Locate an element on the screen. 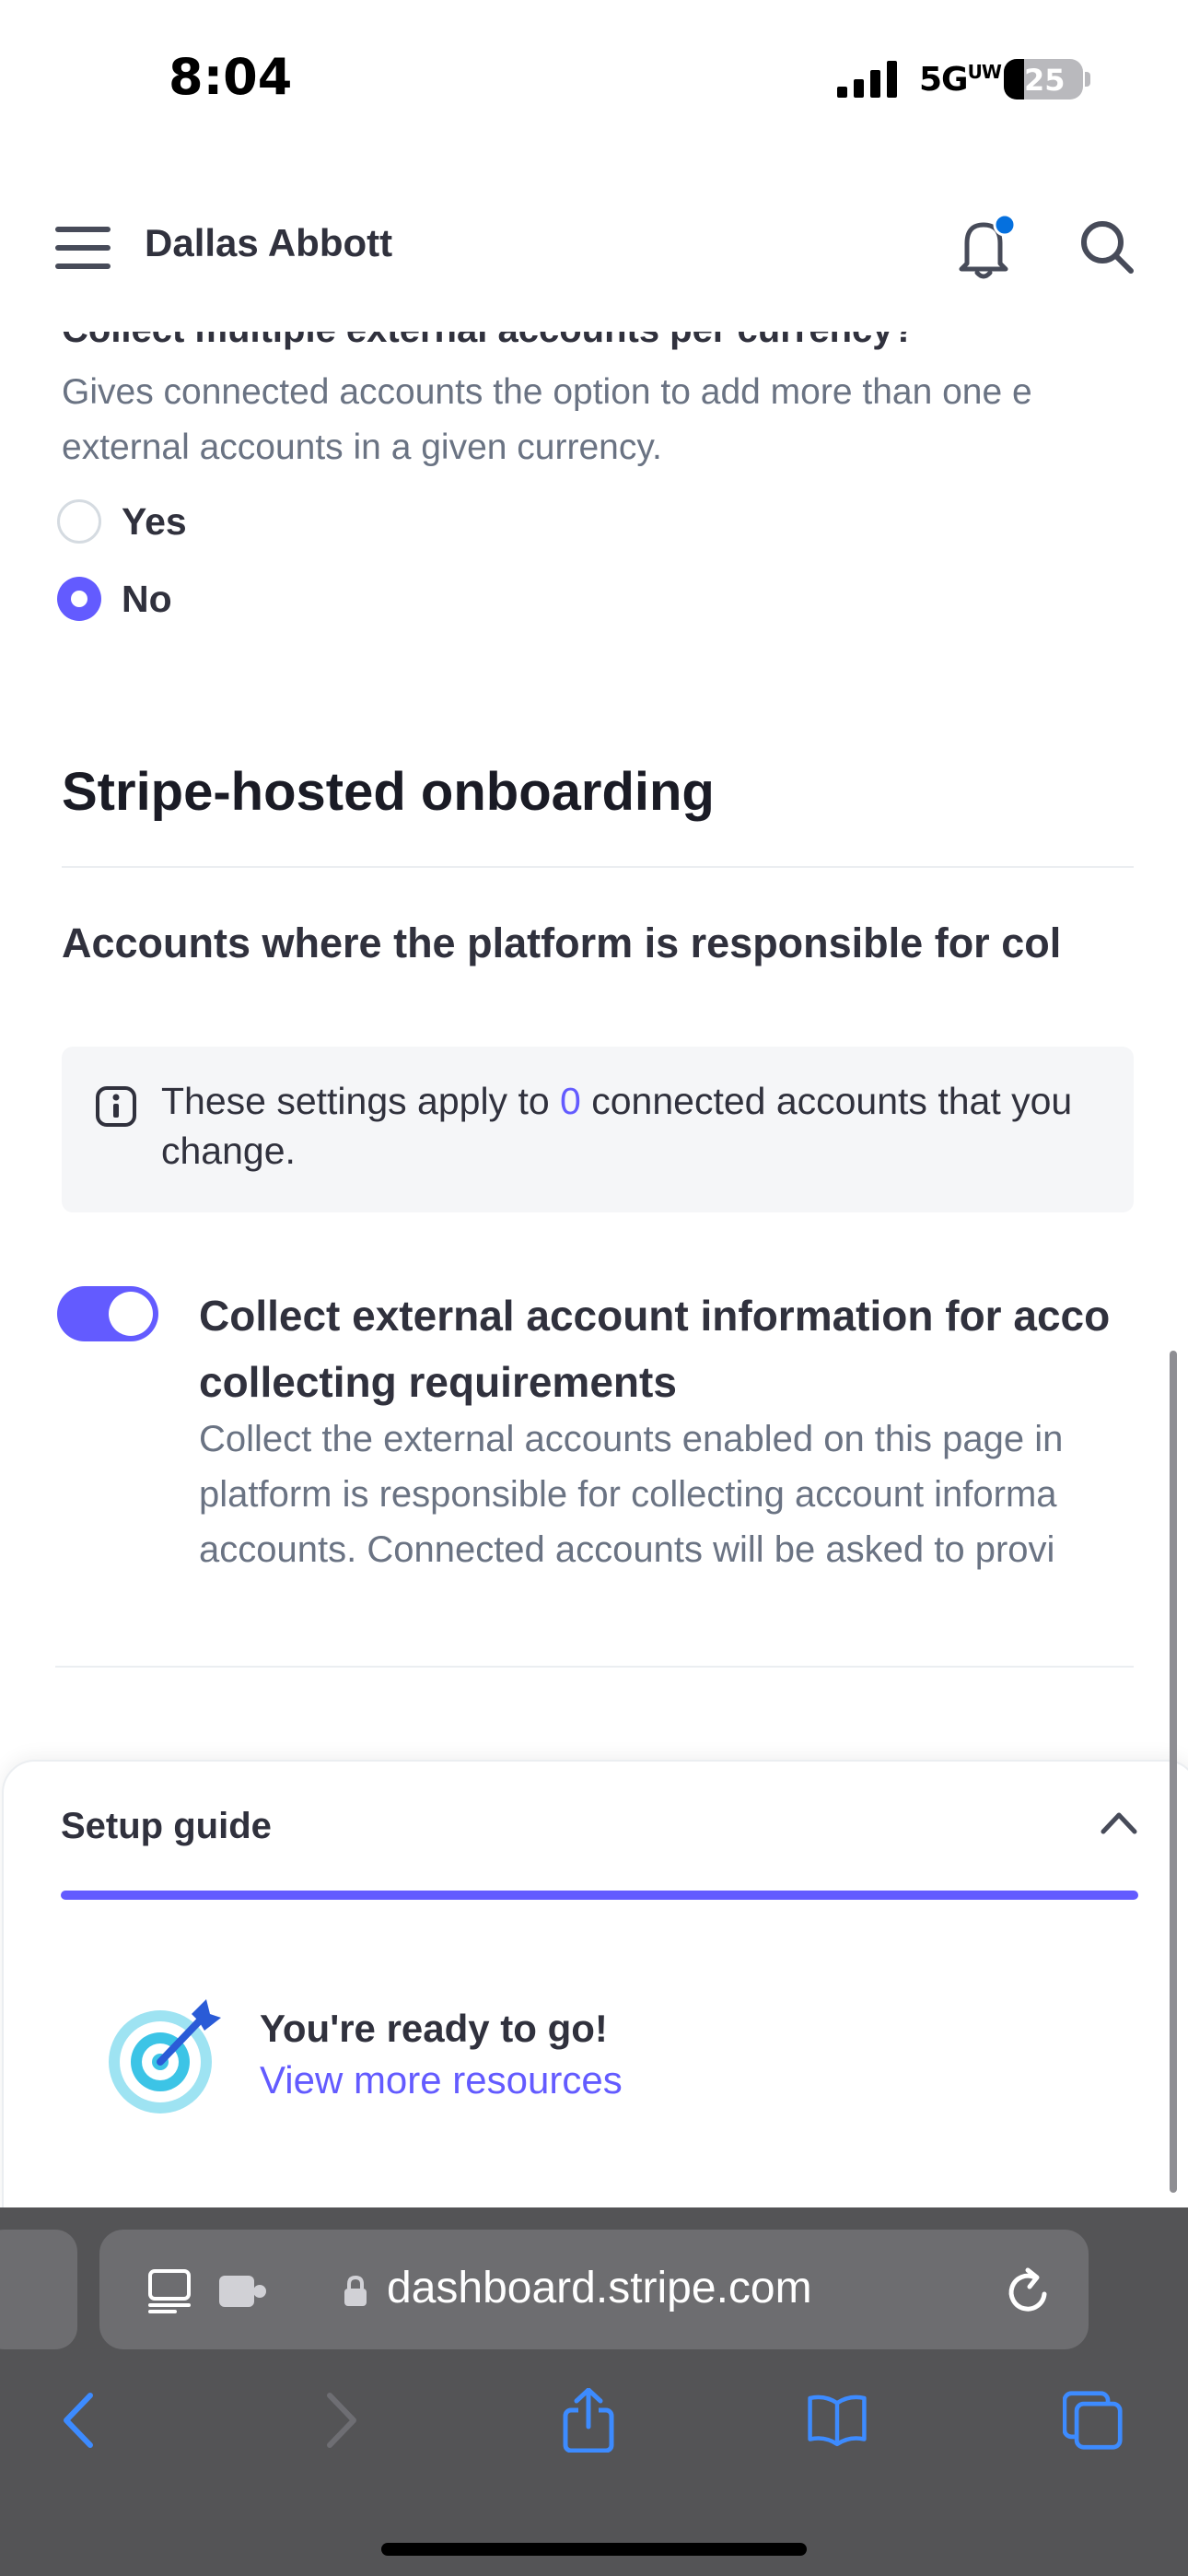  network-indicator: 5GUW is located at coordinates (961, 80).